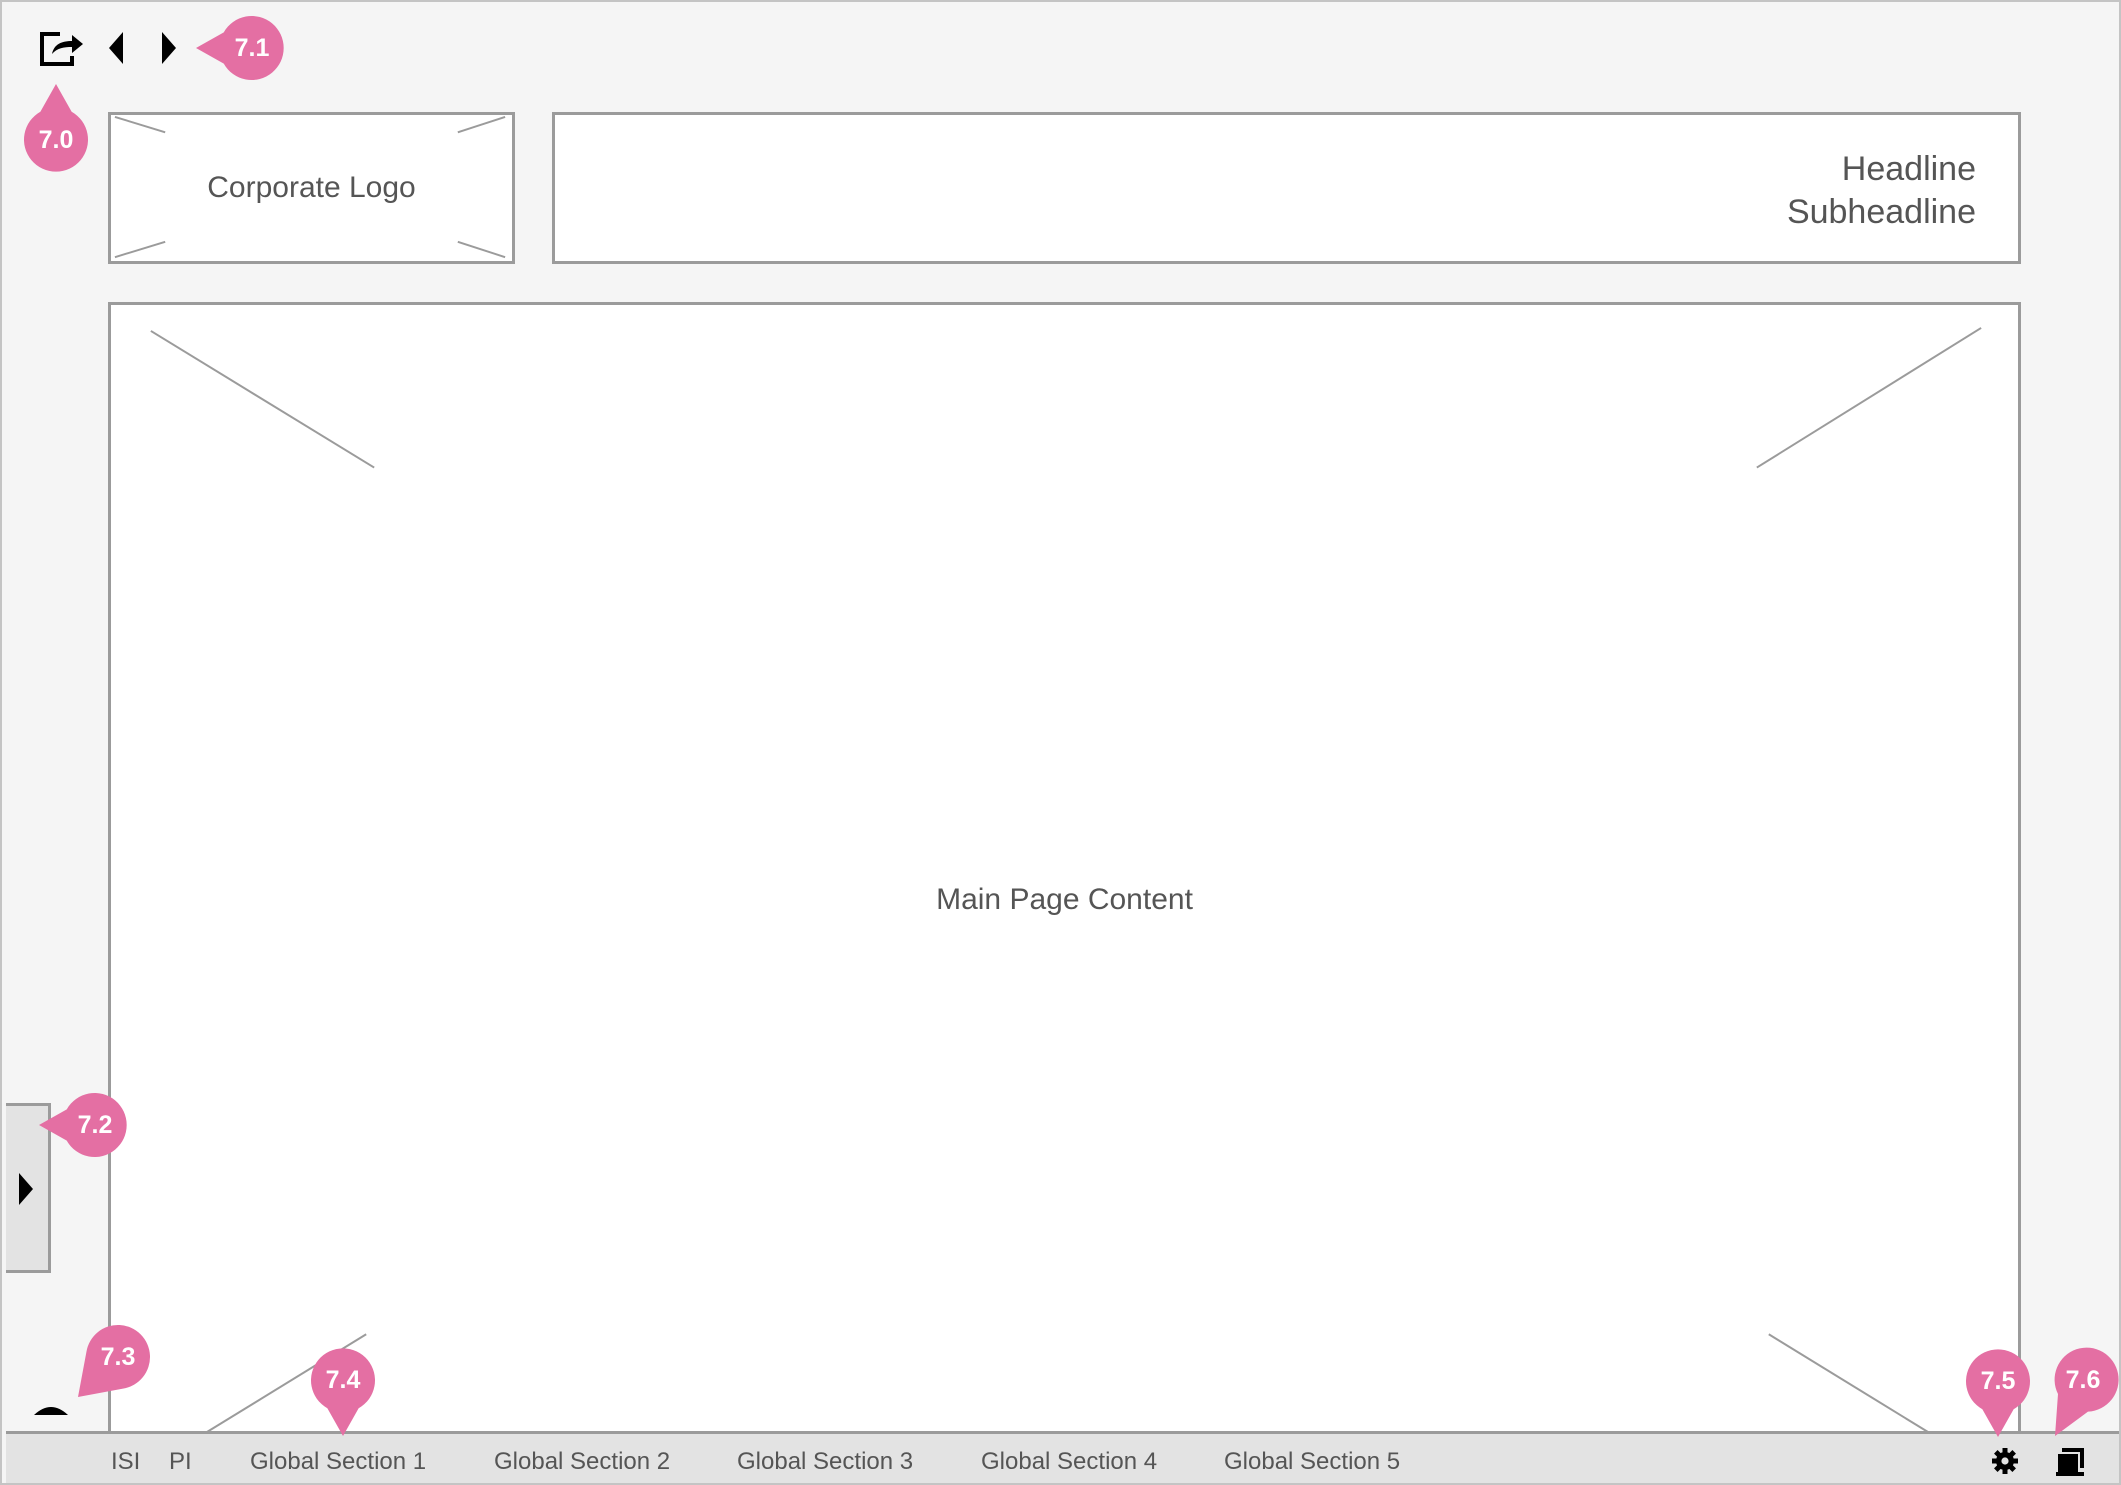  Describe the element at coordinates (1069, 1462) in the screenshot. I see `nav-link-global-section-4: Global Section 4` at that location.